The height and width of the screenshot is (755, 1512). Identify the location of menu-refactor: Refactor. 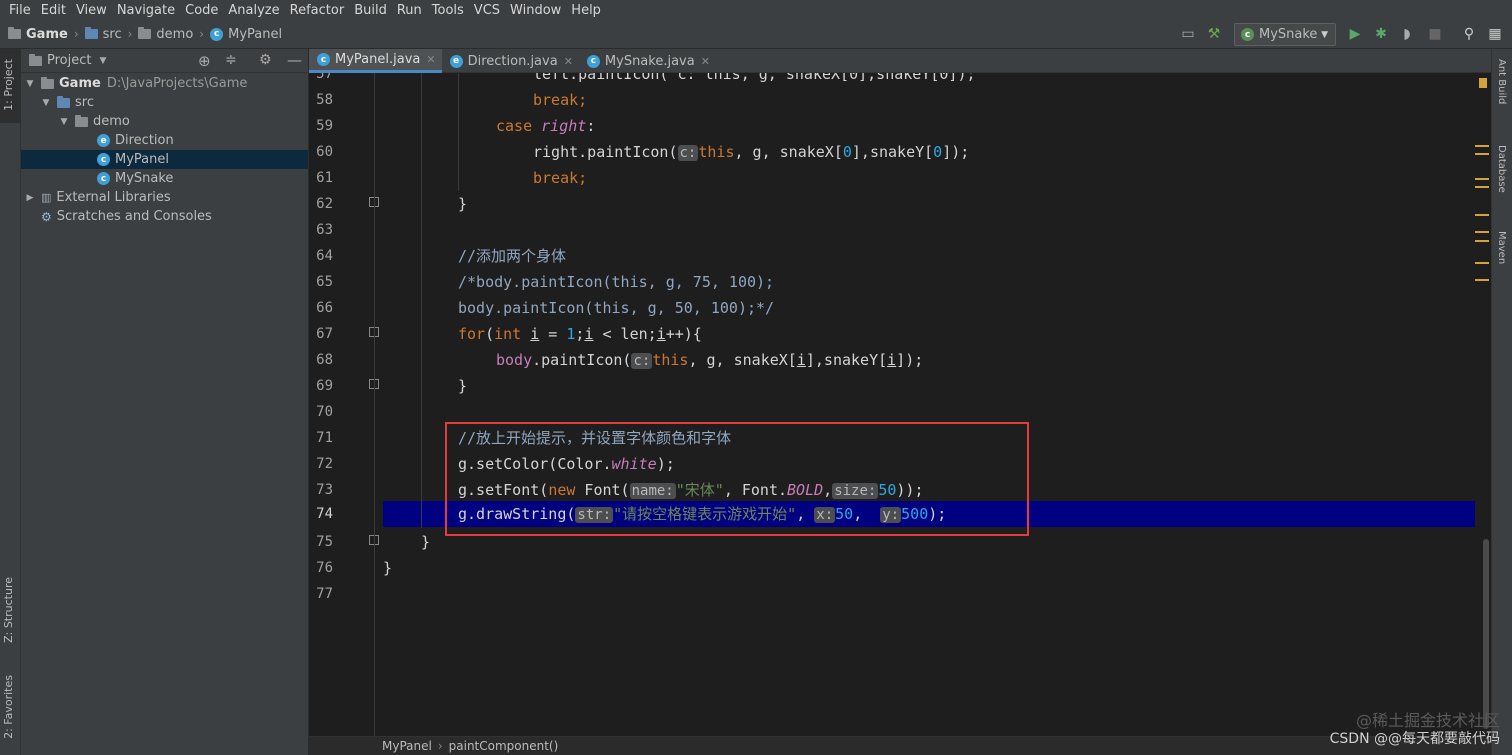
(317, 10).